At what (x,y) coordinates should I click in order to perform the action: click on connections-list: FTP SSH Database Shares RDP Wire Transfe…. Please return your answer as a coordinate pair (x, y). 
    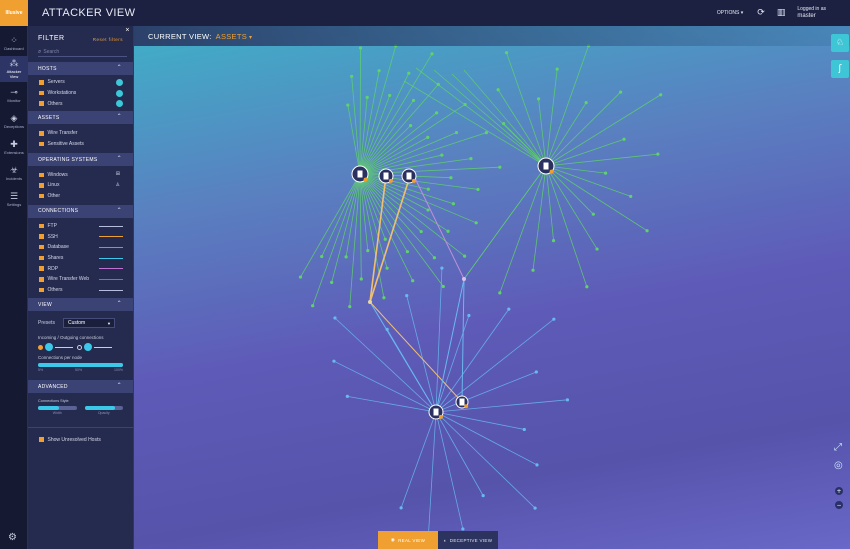
    Looking at the image, I should click on (80, 258).